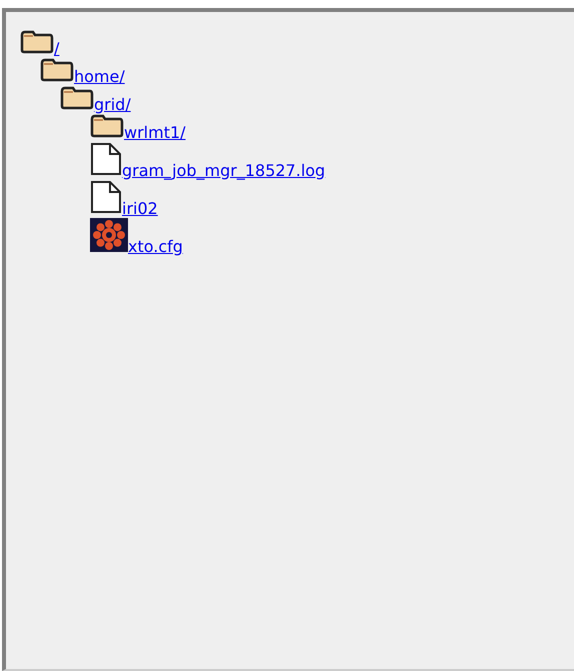  Describe the element at coordinates (155, 246) in the screenshot. I see `file-link: xto.cfg` at that location.